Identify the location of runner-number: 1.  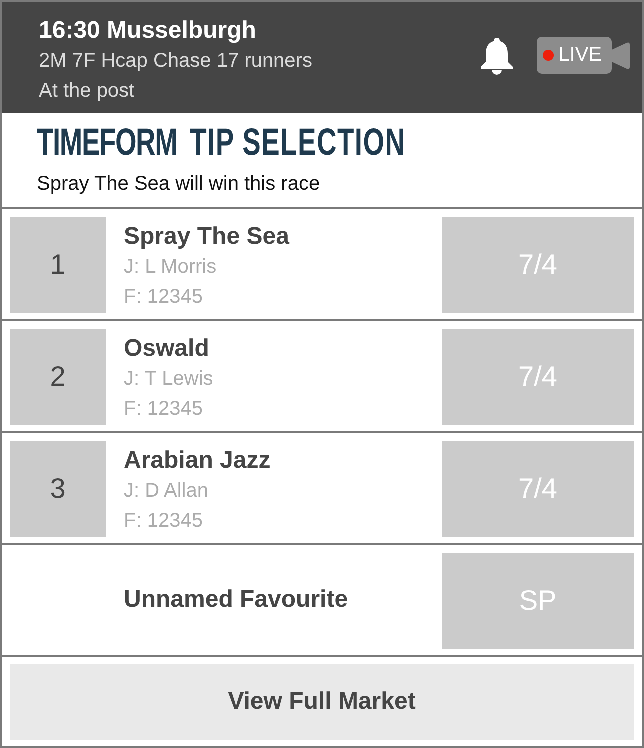
(58, 265).